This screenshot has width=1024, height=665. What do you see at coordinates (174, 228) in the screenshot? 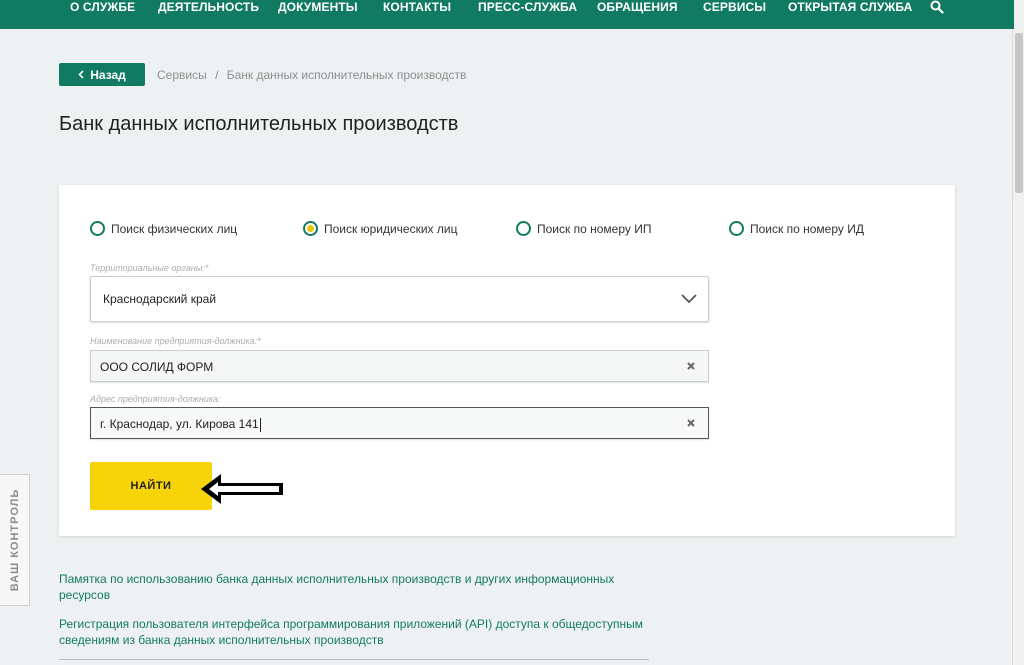
I see `radio-label: Поиск физических лиц` at bounding box center [174, 228].